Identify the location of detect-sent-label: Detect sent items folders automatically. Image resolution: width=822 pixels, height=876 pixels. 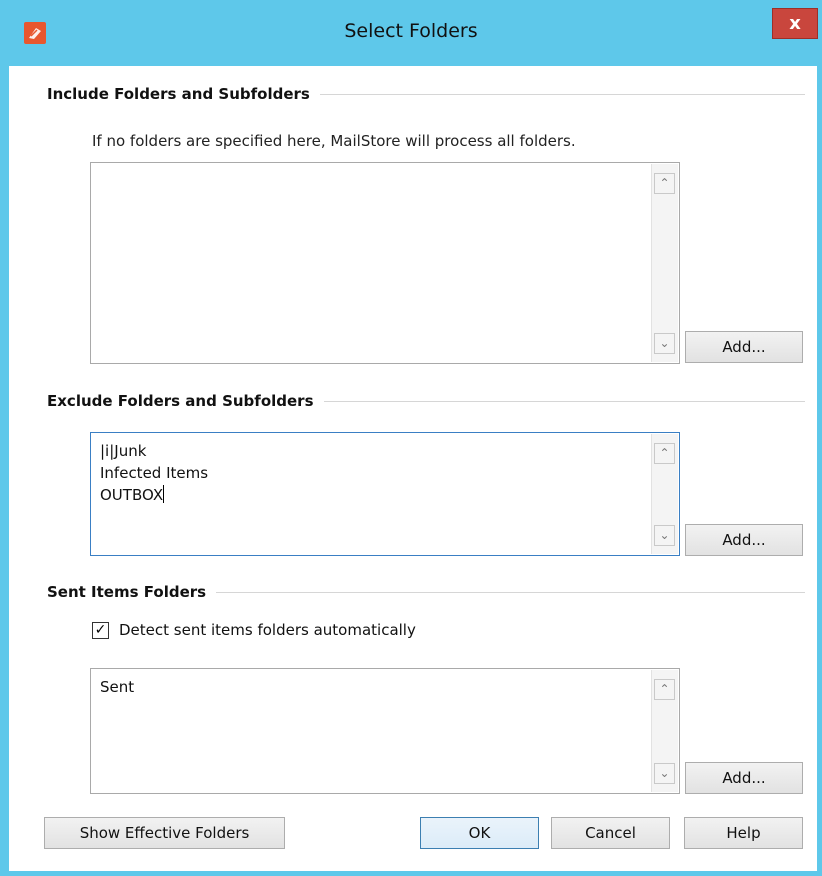
(267, 630).